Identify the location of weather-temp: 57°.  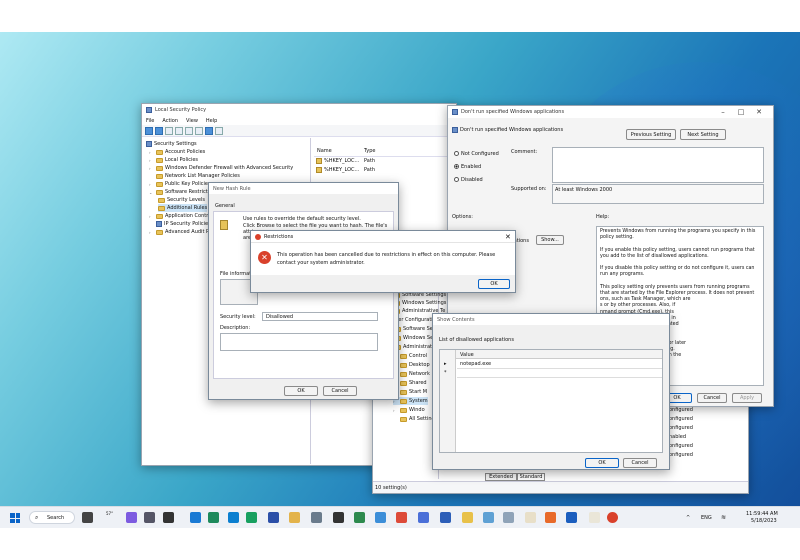
(109, 513).